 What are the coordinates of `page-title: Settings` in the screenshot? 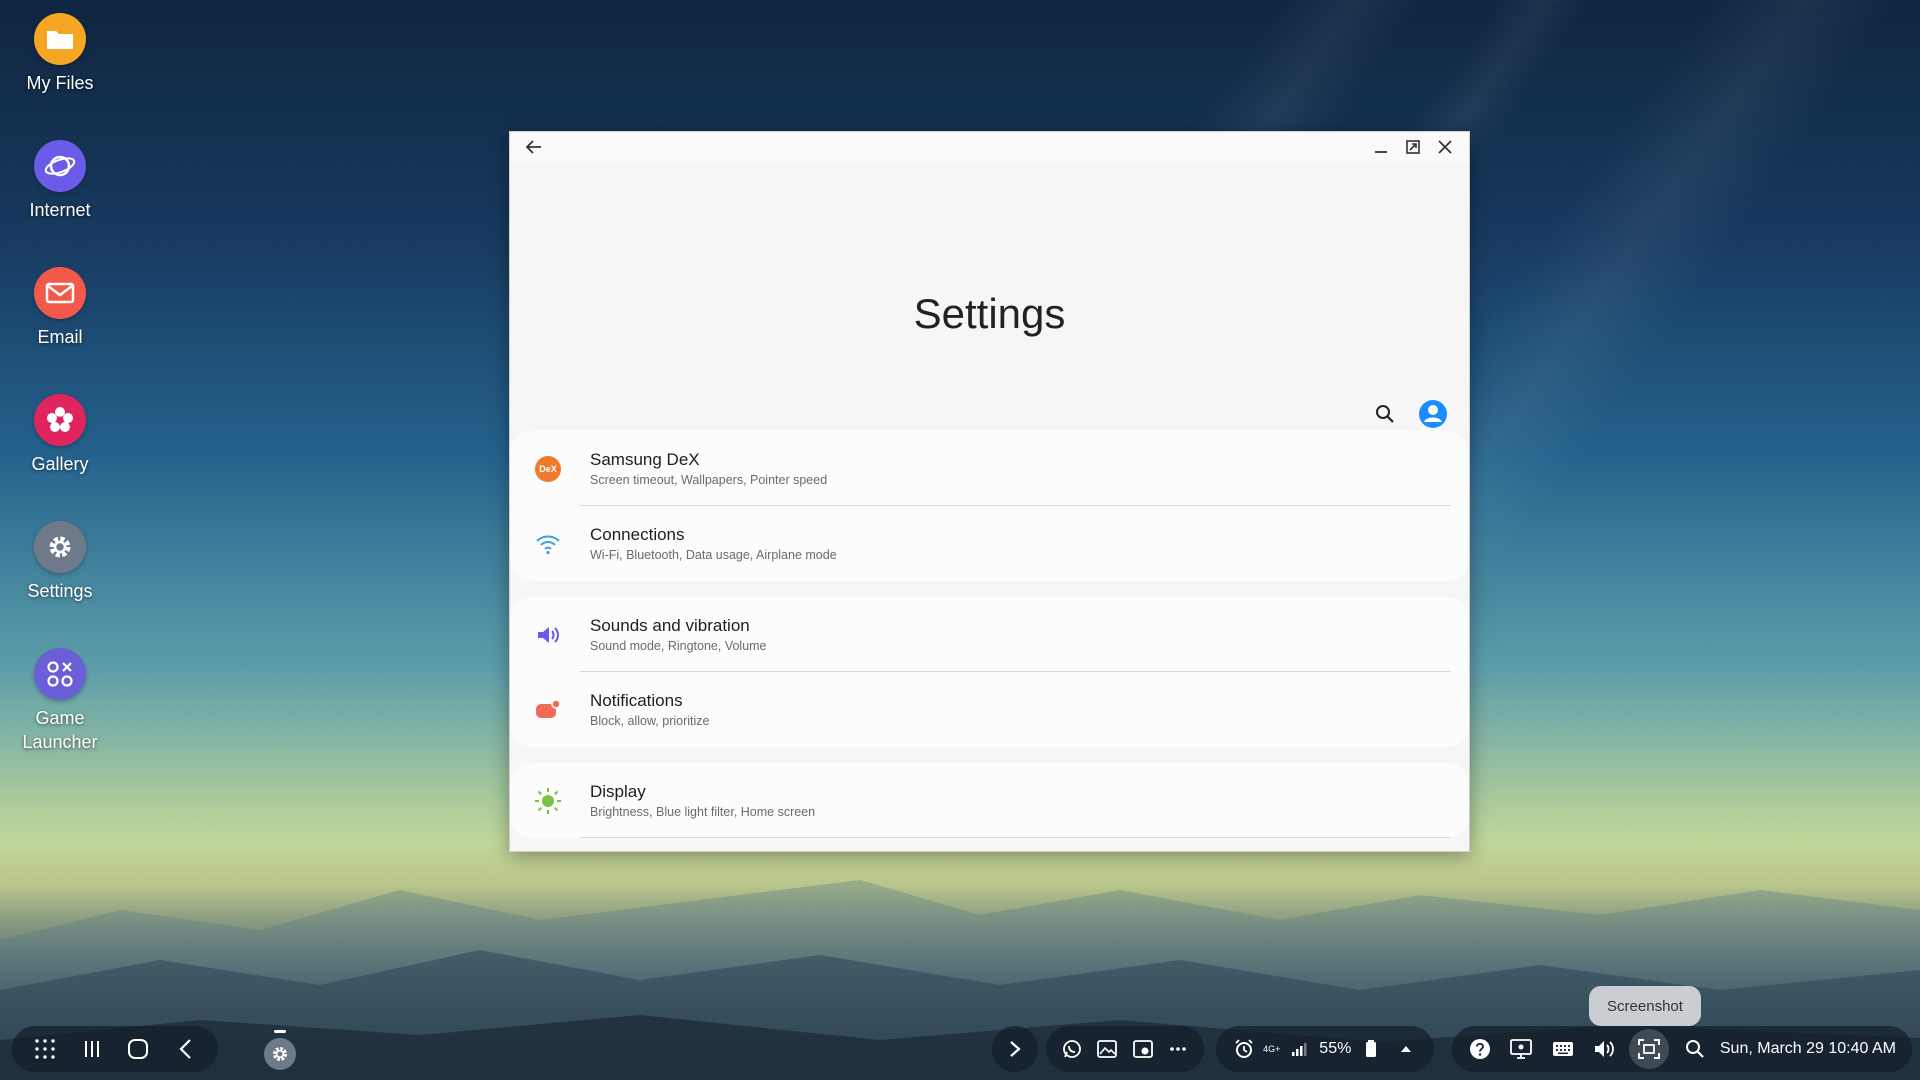 It's located at (989, 313).